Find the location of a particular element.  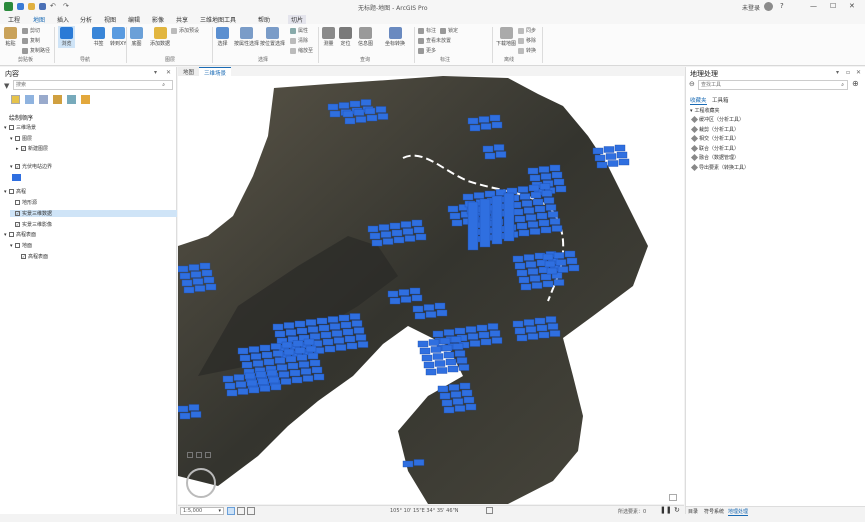

gp-pin-icon: ▫ is located at coordinates (848, 72).